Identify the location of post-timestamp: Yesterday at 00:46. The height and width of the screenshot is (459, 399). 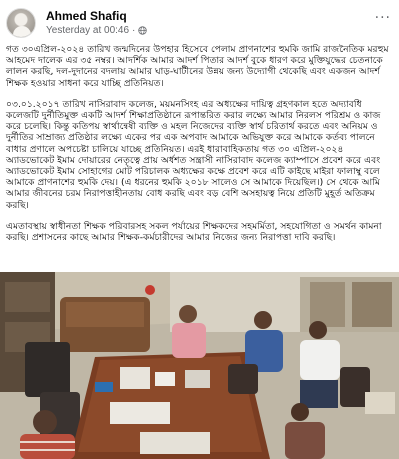
(87, 30).